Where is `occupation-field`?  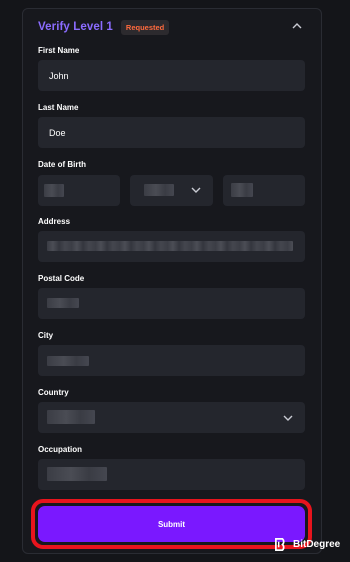 occupation-field is located at coordinates (171, 474).